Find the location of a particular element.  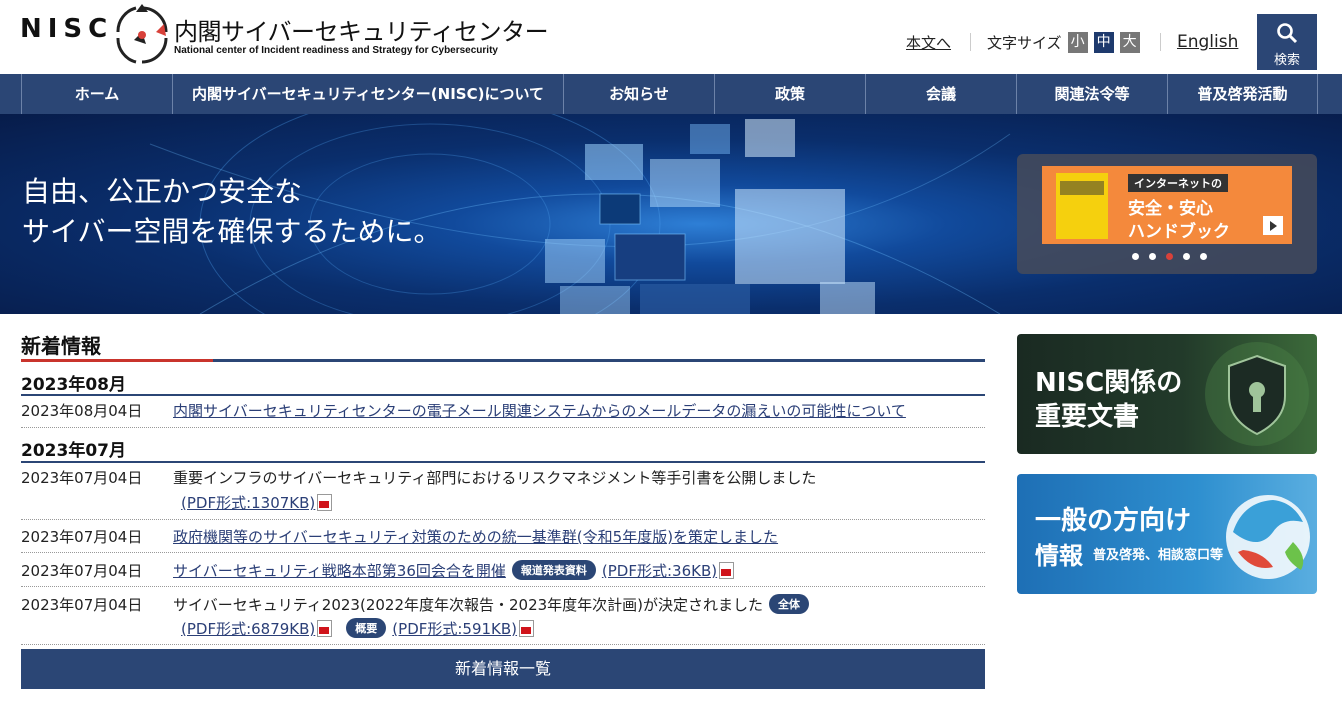

search-icon is located at coordinates (1287, 33).